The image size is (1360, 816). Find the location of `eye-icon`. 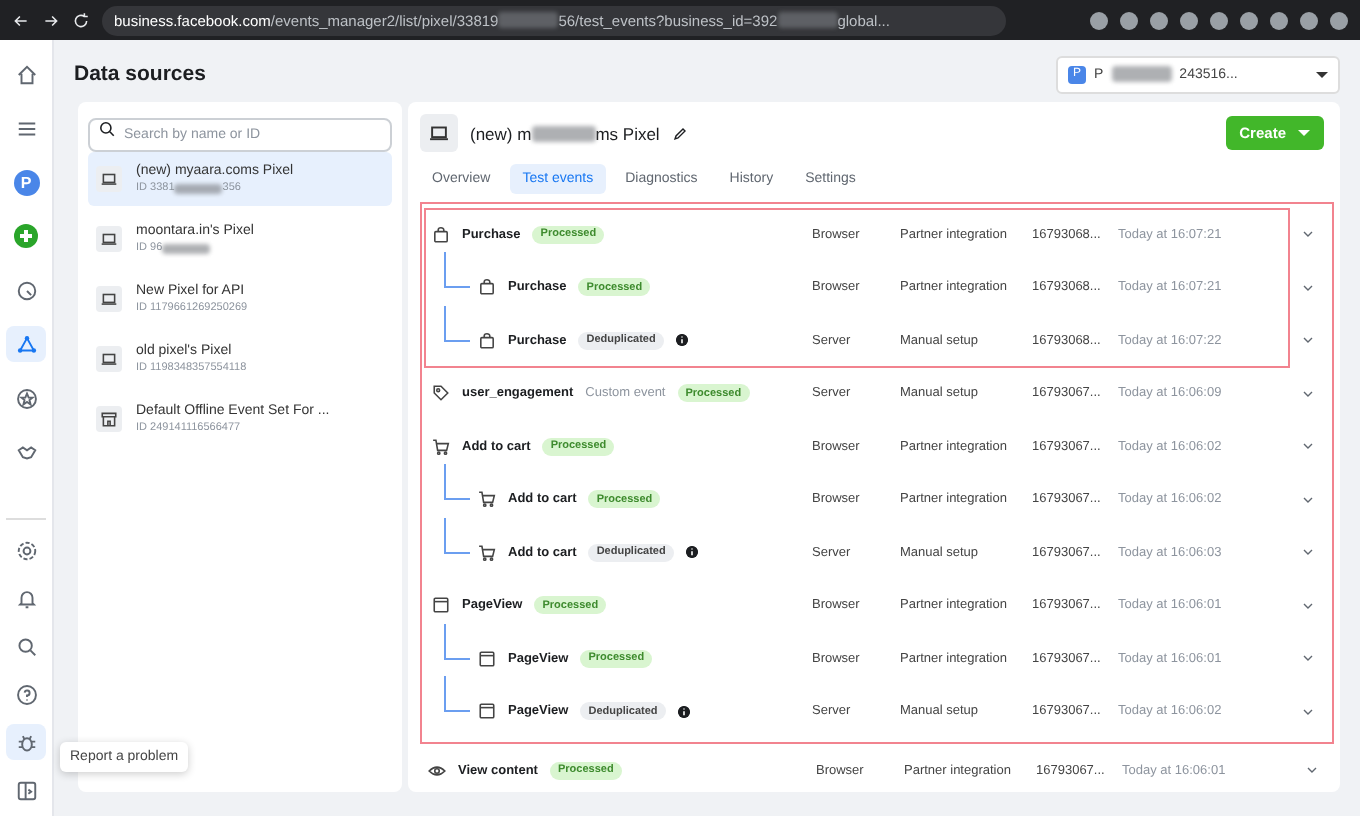

eye-icon is located at coordinates (437, 770).